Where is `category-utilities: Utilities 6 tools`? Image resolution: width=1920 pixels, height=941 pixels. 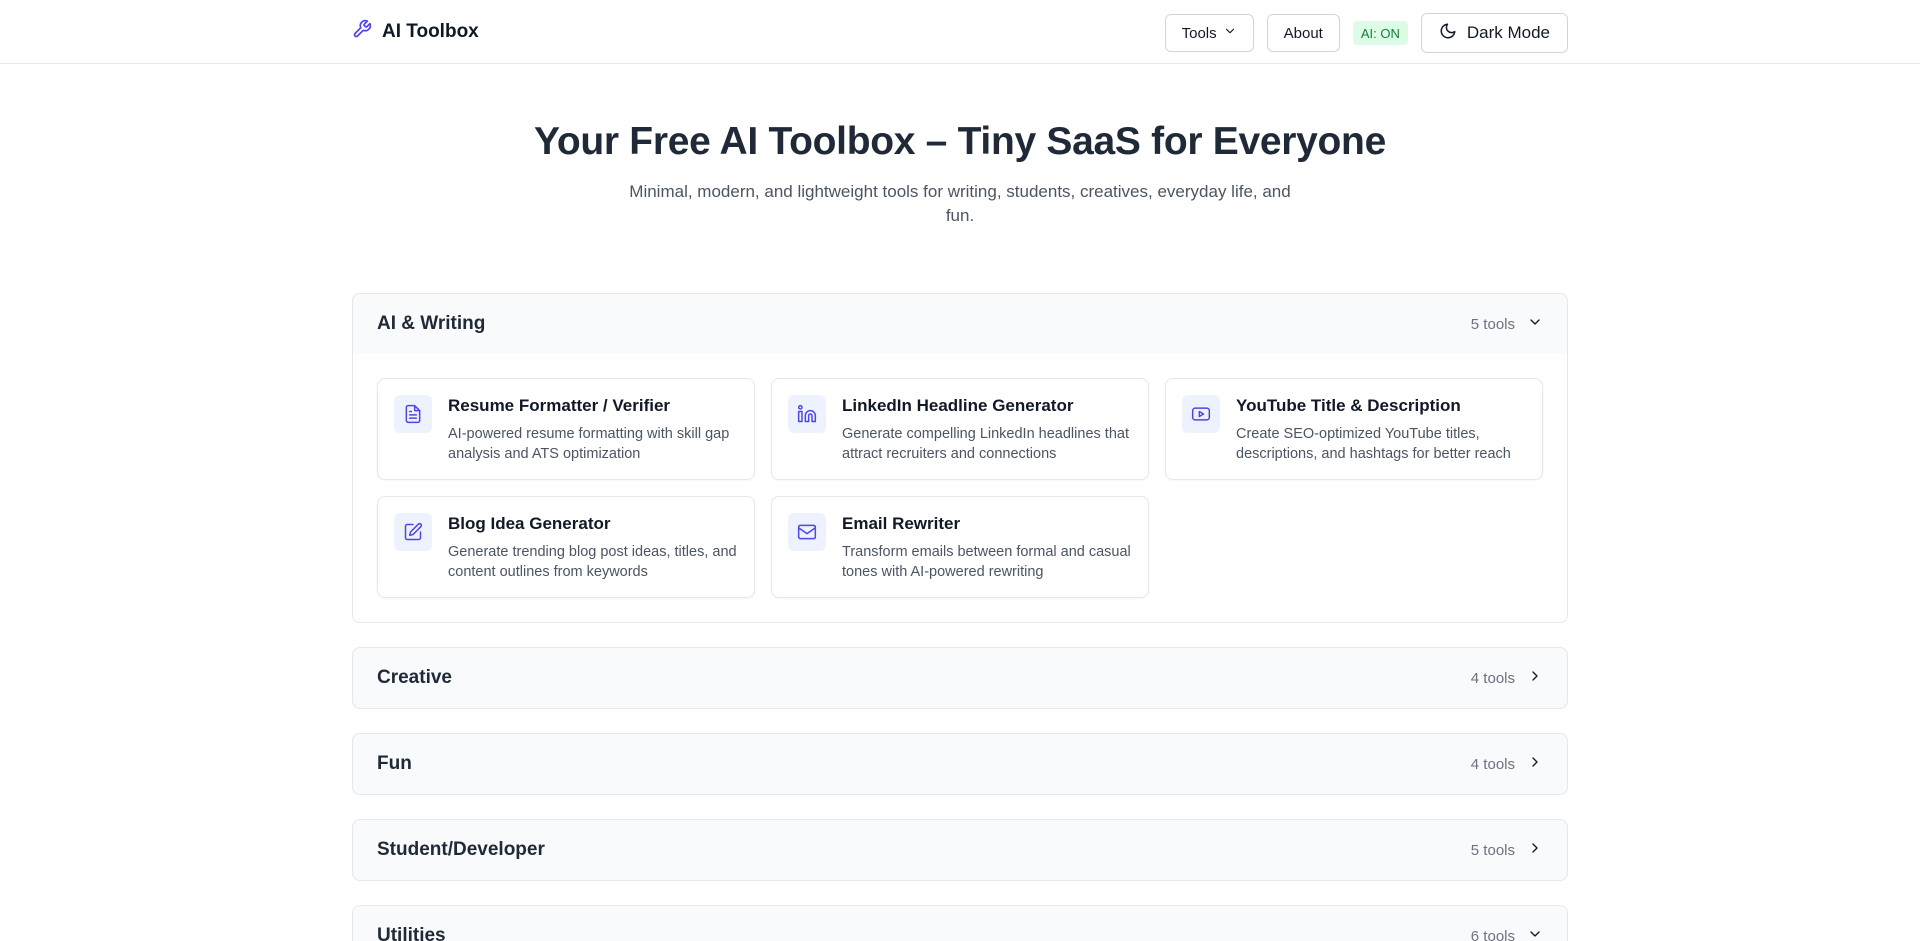
category-utilities: Utilities 6 tools is located at coordinates (960, 923).